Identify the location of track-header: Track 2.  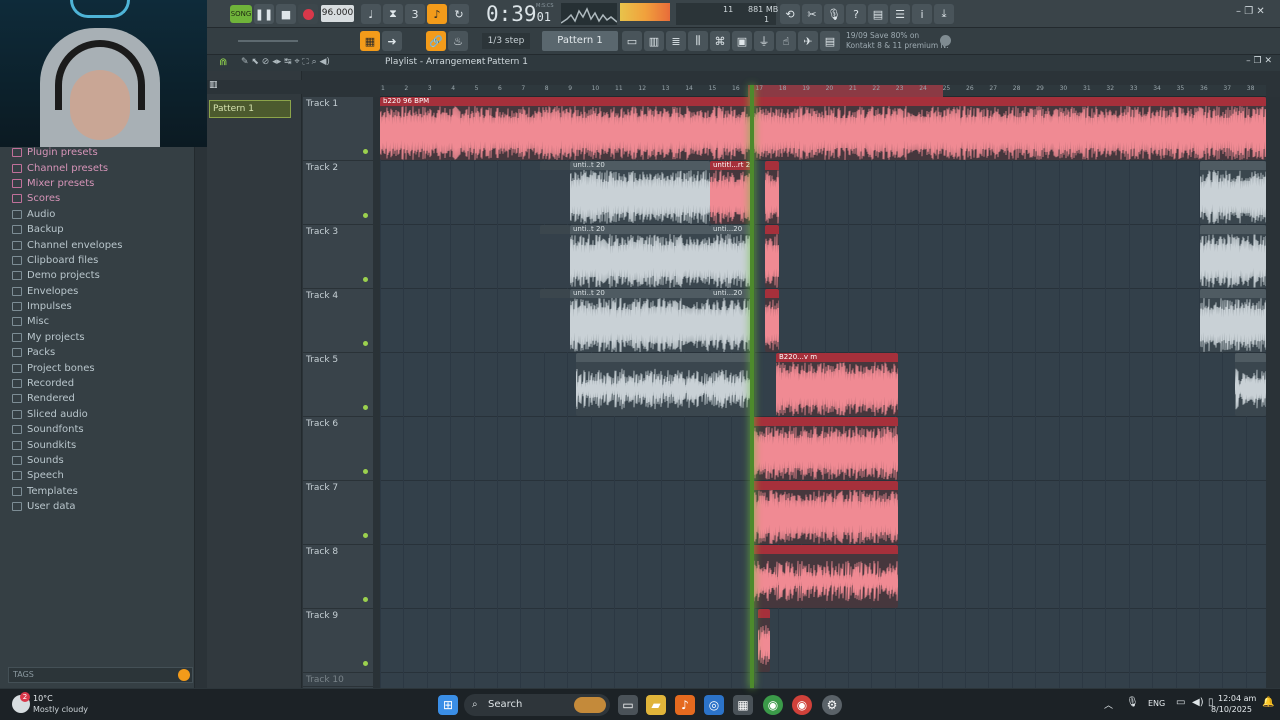
(338, 193).